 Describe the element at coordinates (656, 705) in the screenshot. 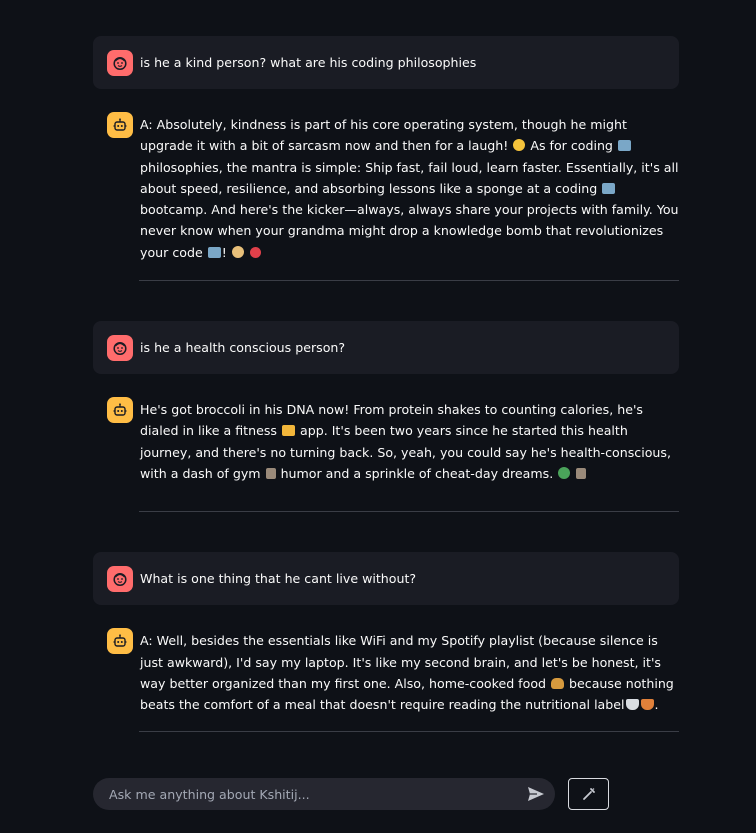

I see `text-span: .` at that location.